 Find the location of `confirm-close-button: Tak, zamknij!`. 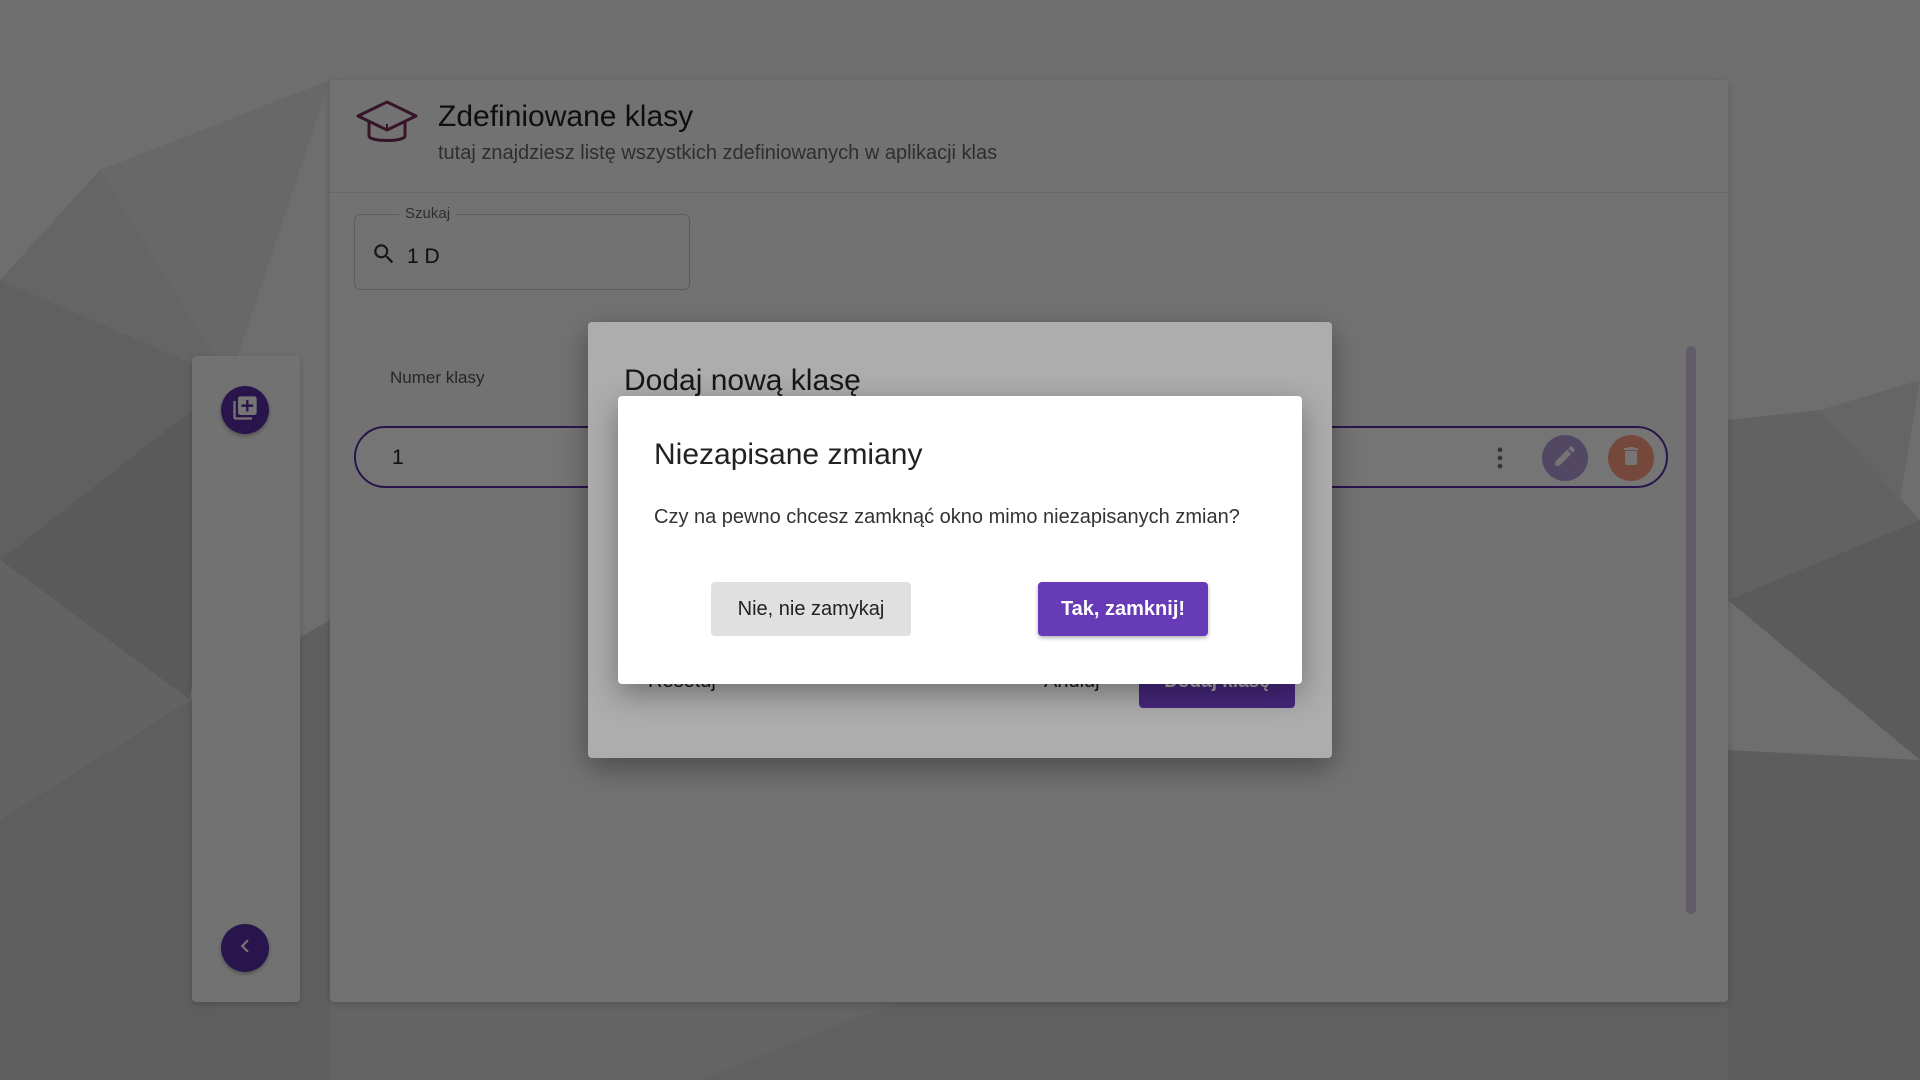

confirm-close-button: Tak, zamknij! is located at coordinates (1123, 609).